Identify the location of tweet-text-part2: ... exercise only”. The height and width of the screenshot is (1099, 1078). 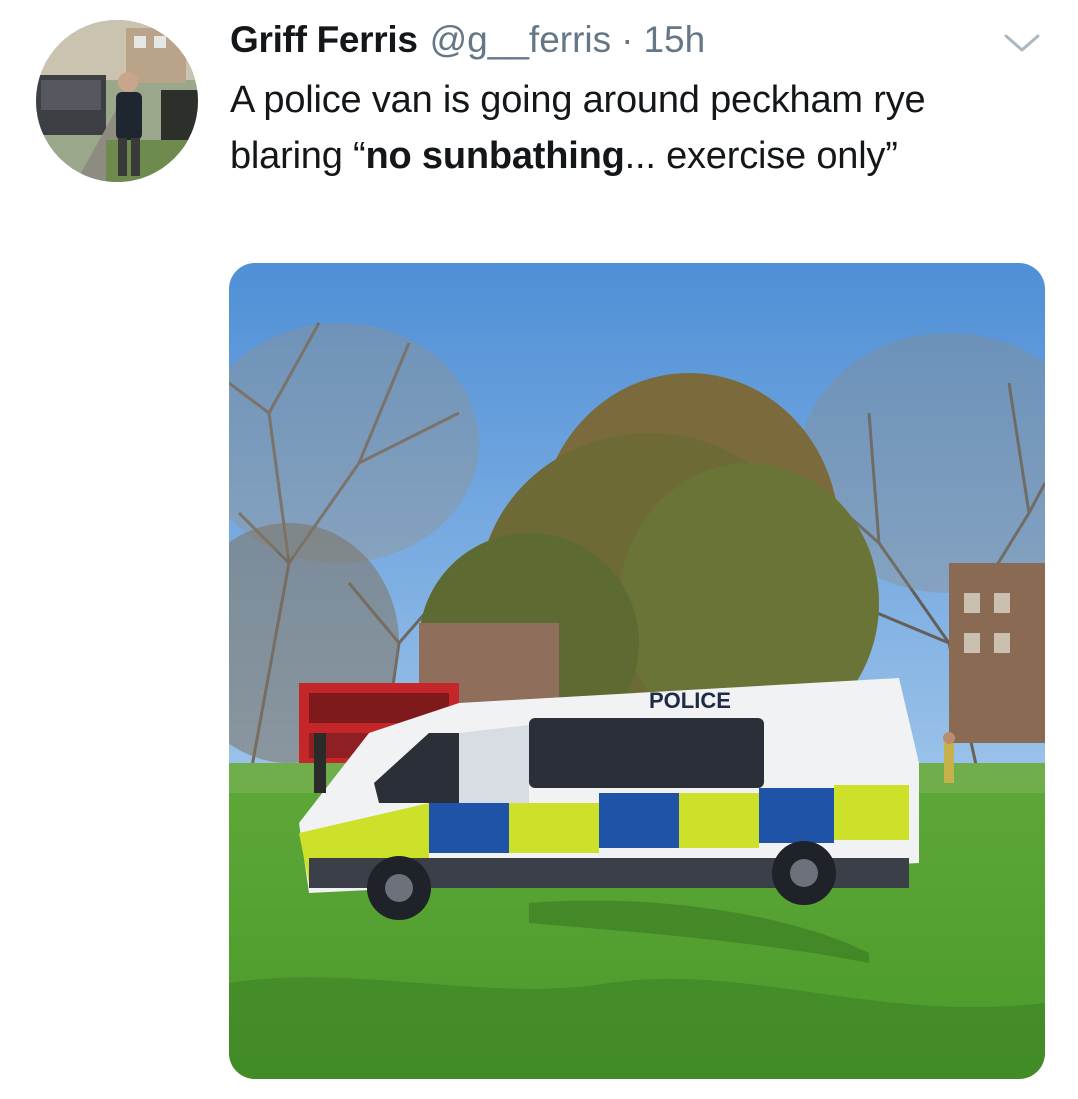
(761, 156).